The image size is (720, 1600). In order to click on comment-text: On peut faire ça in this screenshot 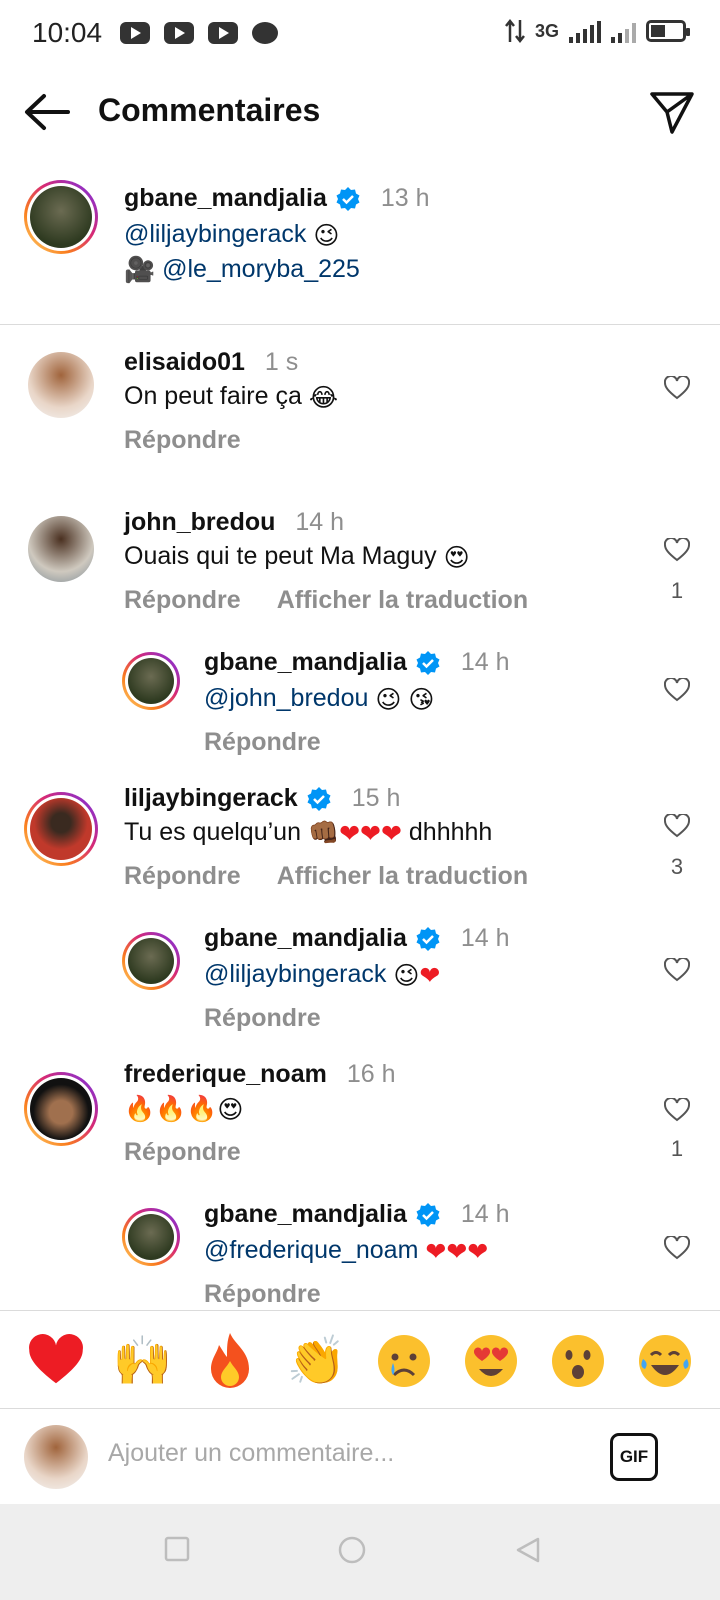, I will do `click(213, 396)`.